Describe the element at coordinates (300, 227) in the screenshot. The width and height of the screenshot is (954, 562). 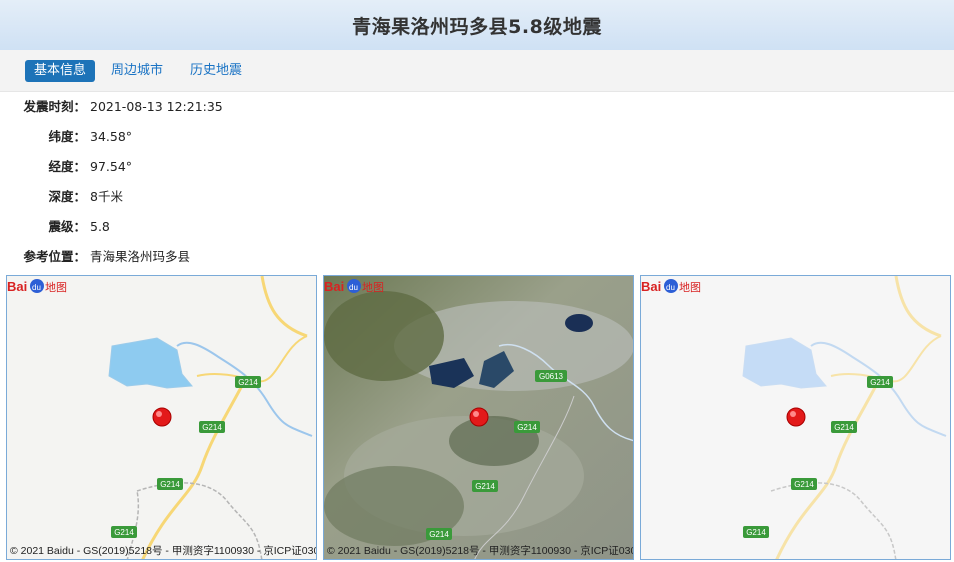
I see `info-row-magnitude: 震级： 5.8` at that location.